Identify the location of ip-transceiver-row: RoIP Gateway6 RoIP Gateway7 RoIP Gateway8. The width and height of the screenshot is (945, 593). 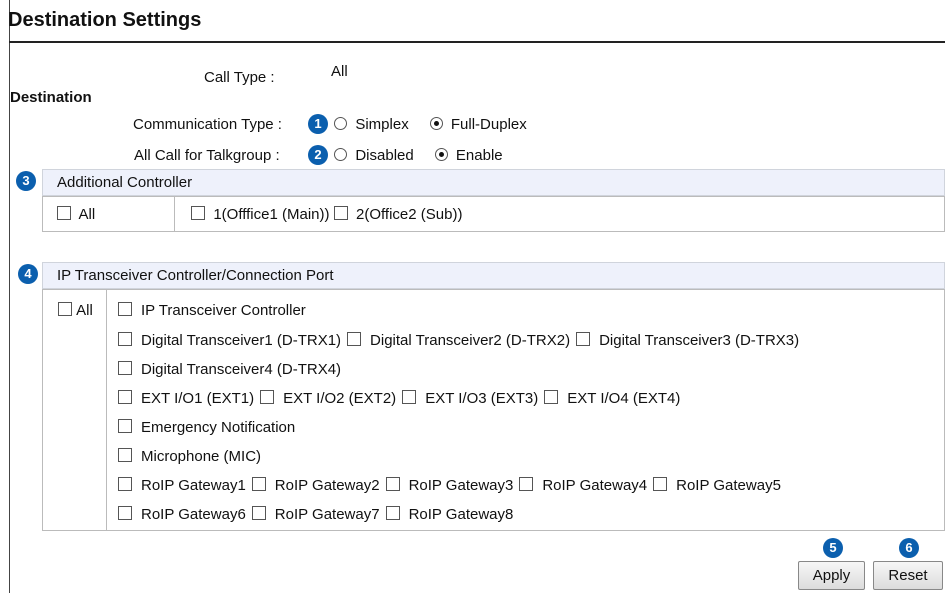
(318, 514).